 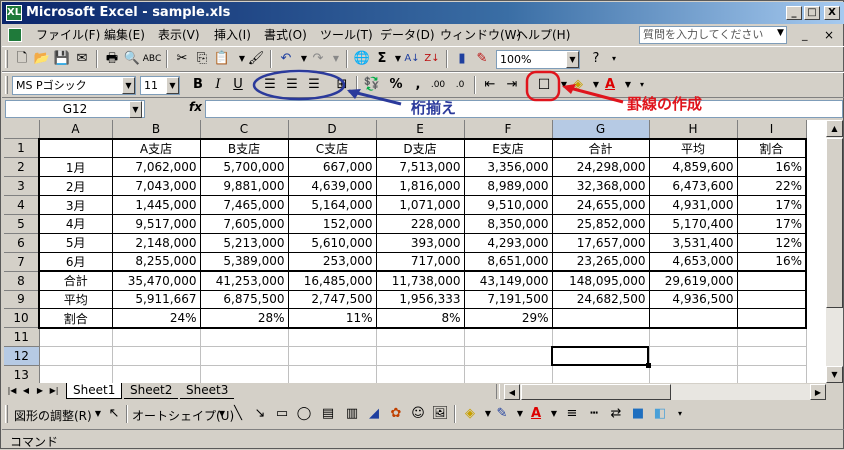 I want to click on scroll-right-icon: ▶, so click(x=818, y=392).